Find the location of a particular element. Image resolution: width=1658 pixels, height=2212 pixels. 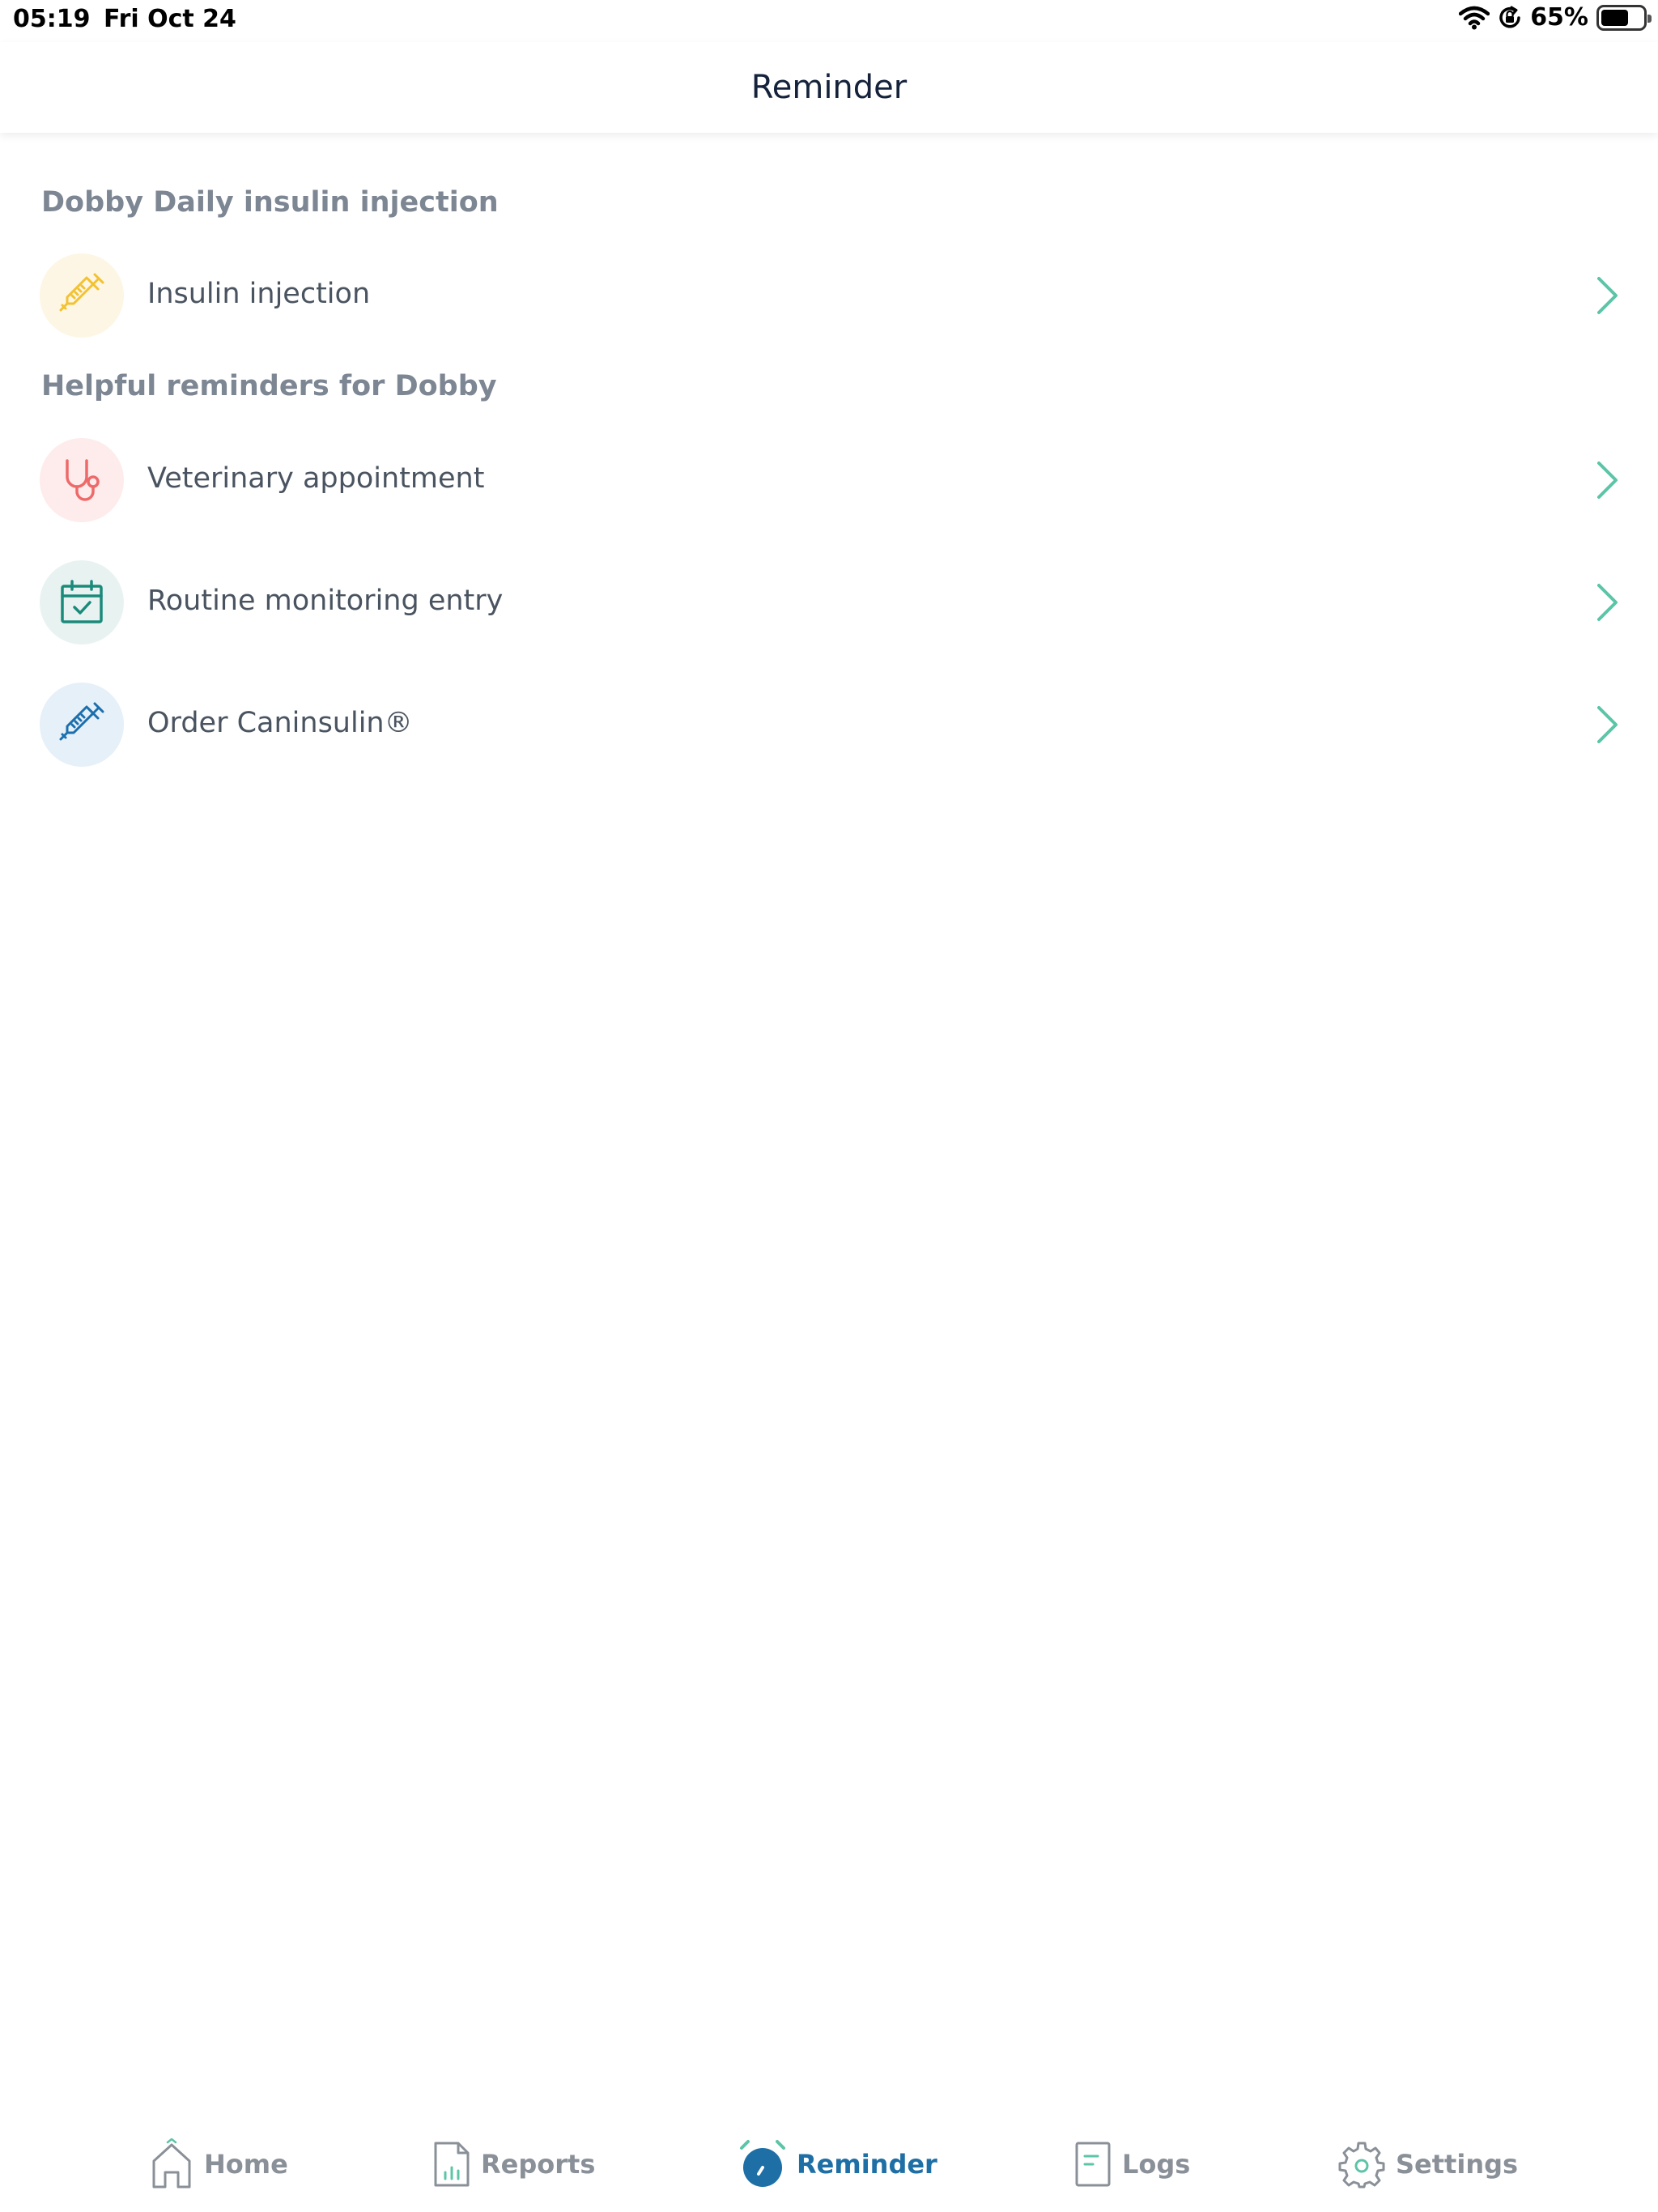

page-title: Reminder is located at coordinates (829, 87).